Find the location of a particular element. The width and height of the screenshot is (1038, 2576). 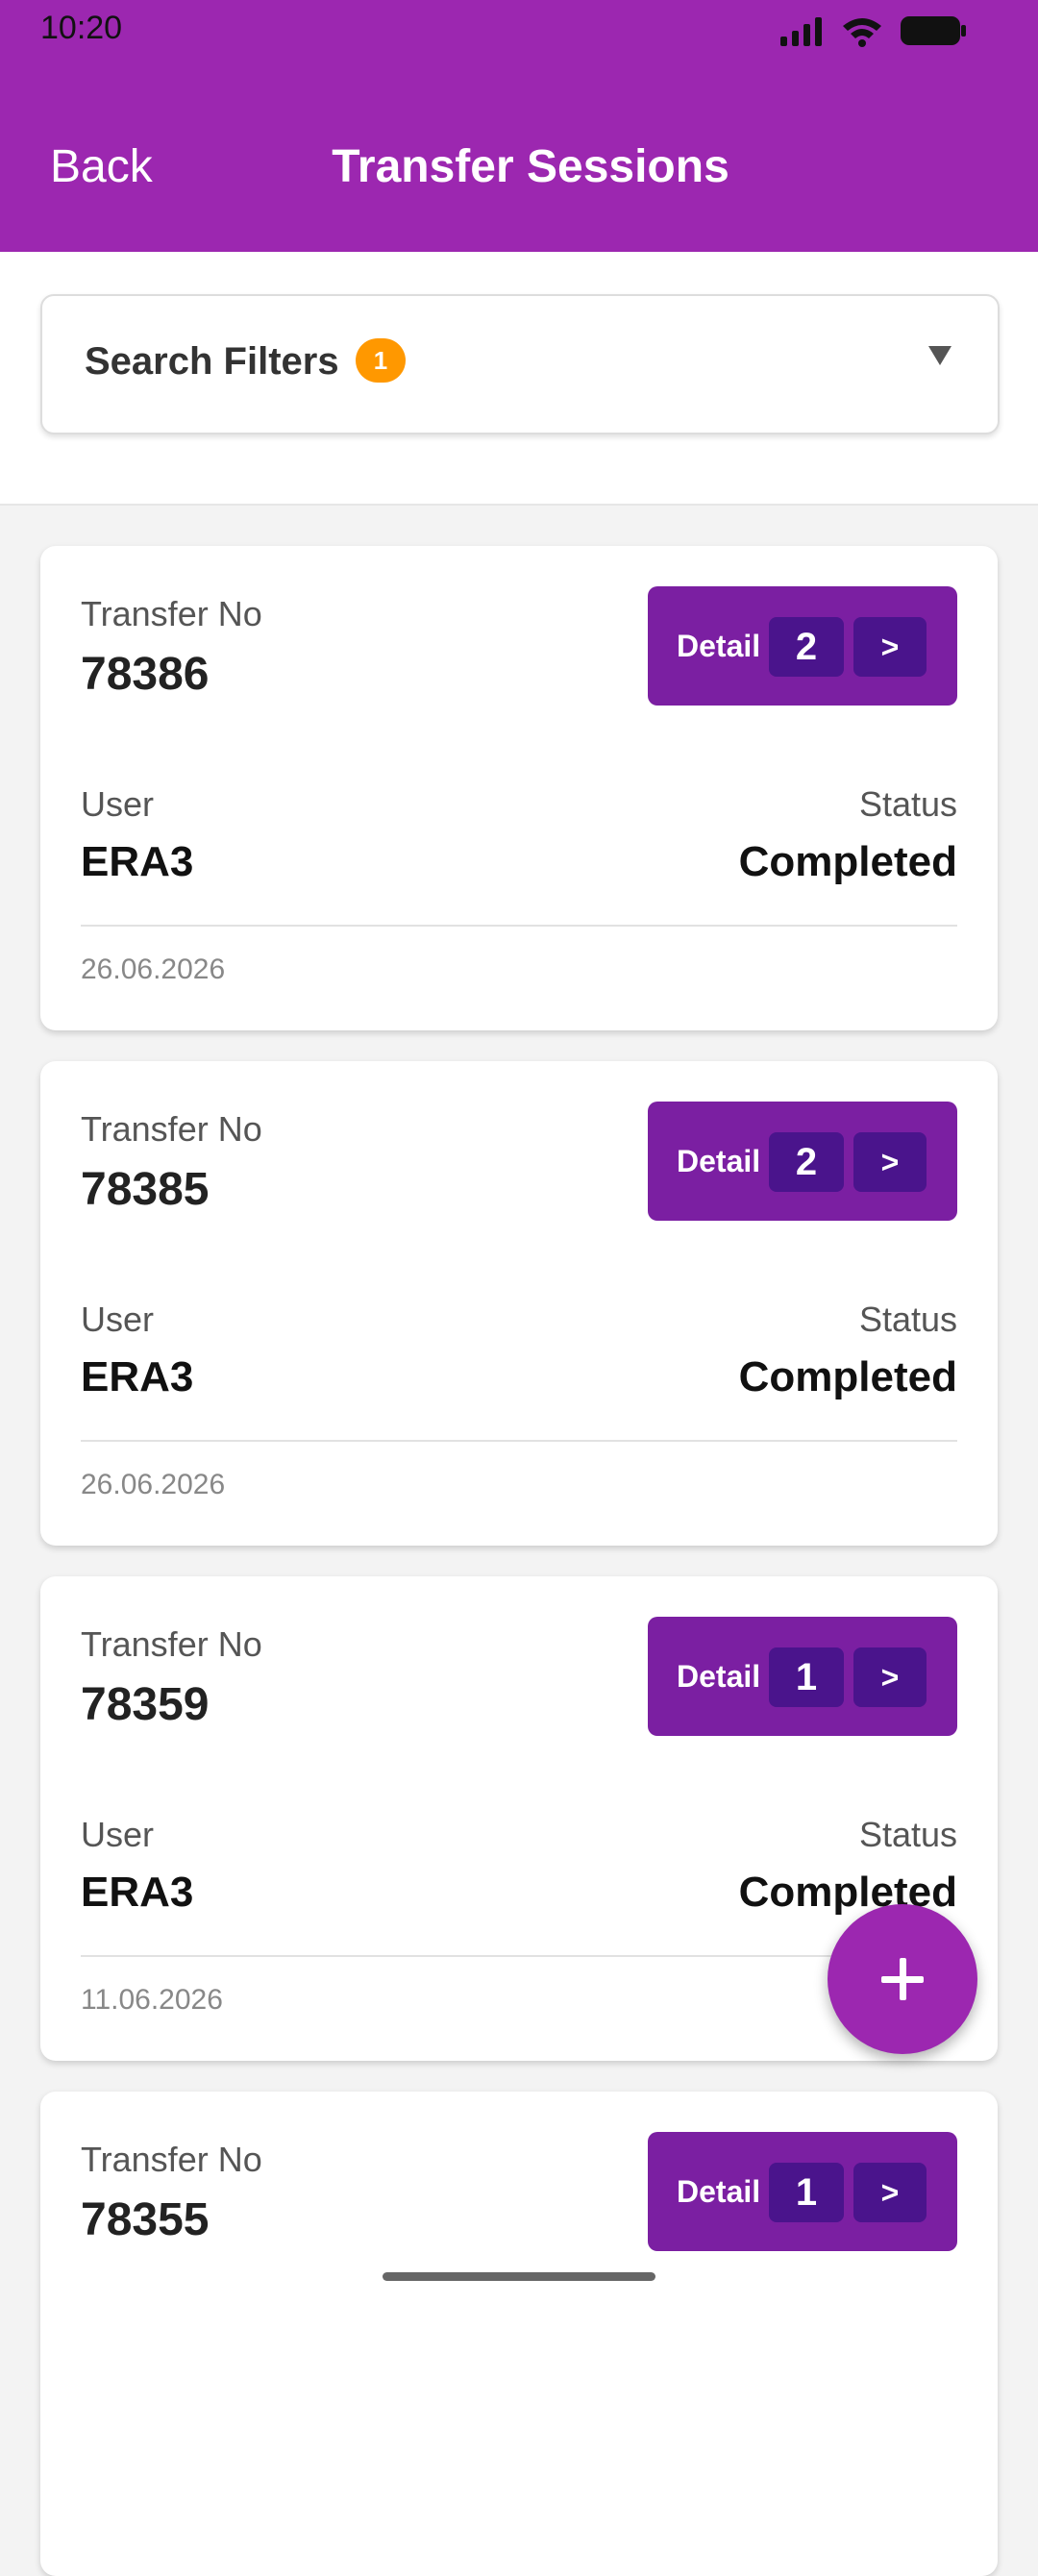

search-filters-toggle: Search Filters 1 is located at coordinates (520, 364).